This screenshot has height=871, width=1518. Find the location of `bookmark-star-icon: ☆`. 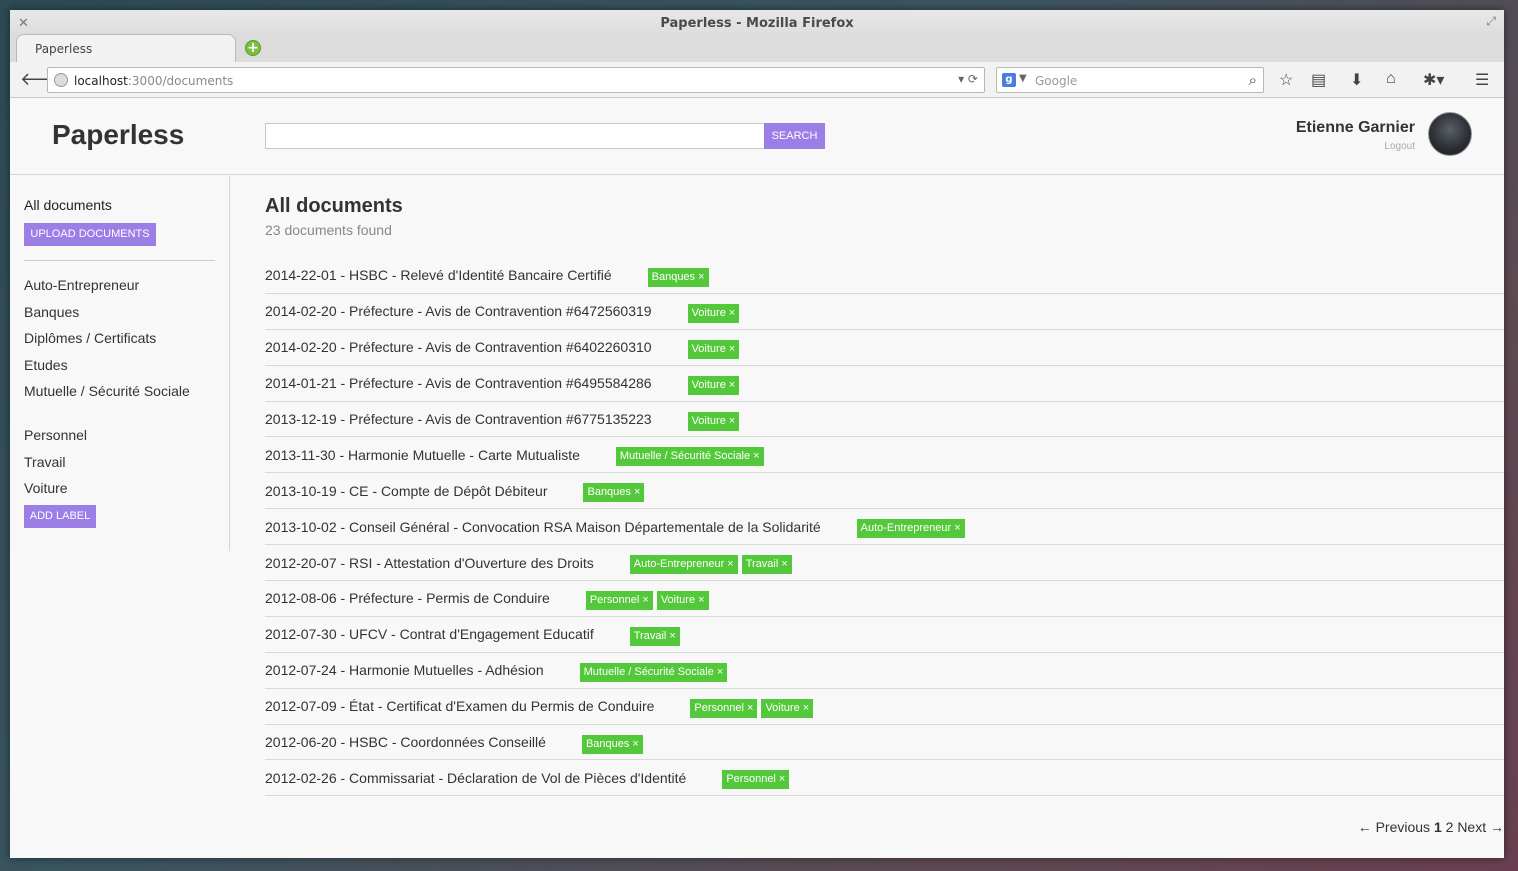

bookmark-star-icon: ☆ is located at coordinates (1286, 80).